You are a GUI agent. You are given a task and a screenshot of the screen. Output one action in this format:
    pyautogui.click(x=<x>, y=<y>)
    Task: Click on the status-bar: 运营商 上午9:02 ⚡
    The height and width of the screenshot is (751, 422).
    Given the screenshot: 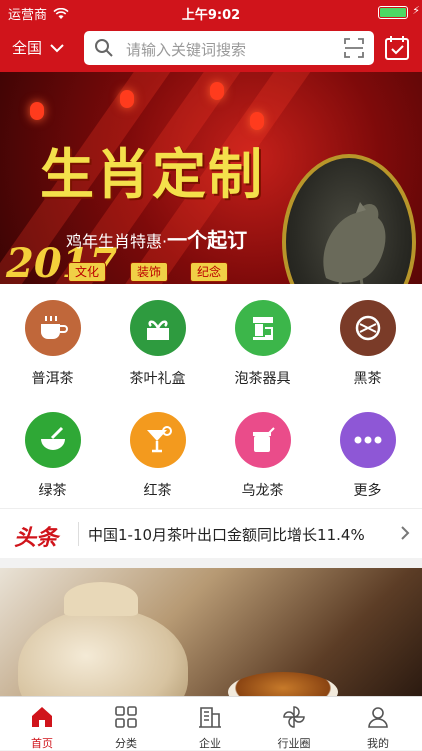 What is the action you would take?
    pyautogui.click(x=211, y=12)
    